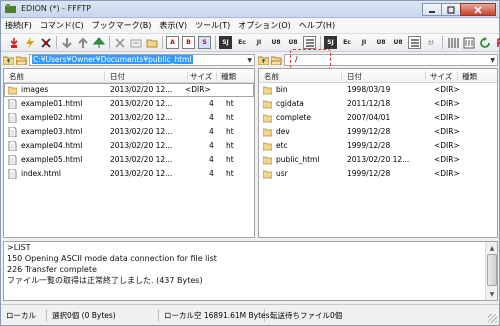  What do you see at coordinates (18, 26) in the screenshot?
I see `menu-connect: 接続(F)` at bounding box center [18, 26].